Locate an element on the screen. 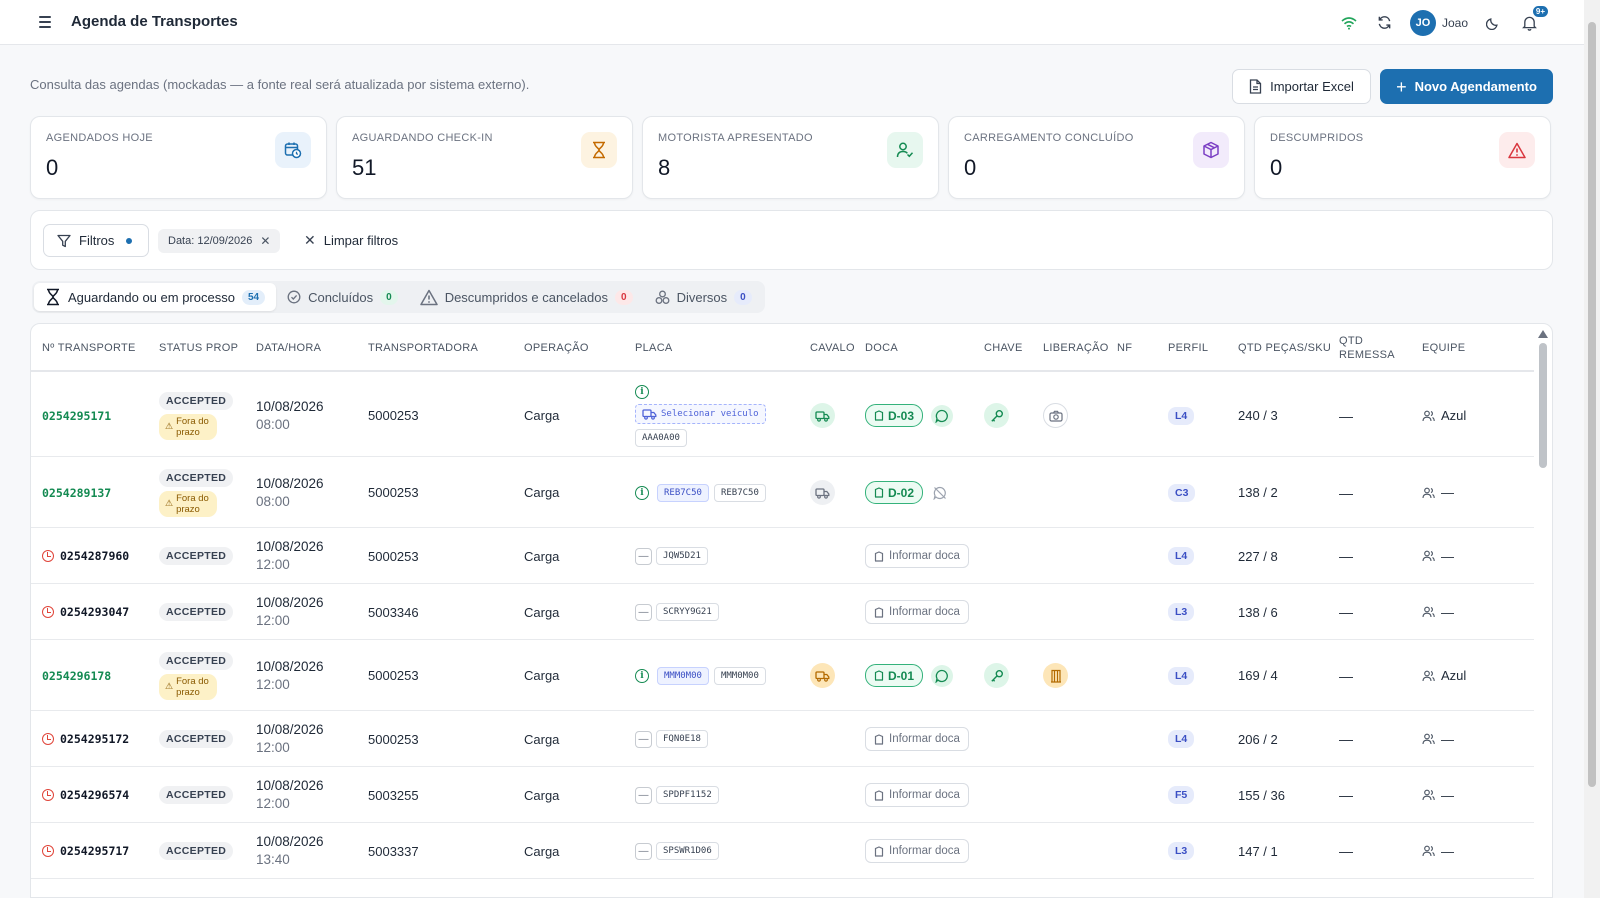 This screenshot has height=898, width=1600. stat-card-0: AGENDADOS HOJE 0 is located at coordinates (178, 157).